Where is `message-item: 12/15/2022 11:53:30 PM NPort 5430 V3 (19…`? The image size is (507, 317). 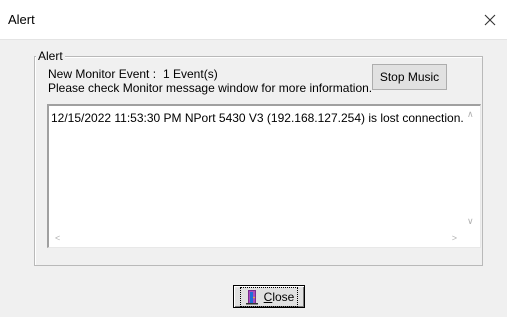
message-item: 12/15/2022 11:53:30 PM NPort 5430 V3 (19… is located at coordinates (257, 118).